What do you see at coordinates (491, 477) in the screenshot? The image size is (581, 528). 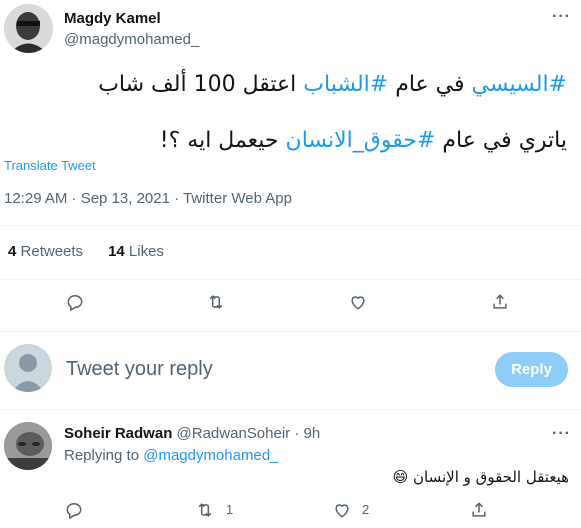 I see `reply-text-body: هيعتقل الحقوق و الإنسان` at bounding box center [491, 477].